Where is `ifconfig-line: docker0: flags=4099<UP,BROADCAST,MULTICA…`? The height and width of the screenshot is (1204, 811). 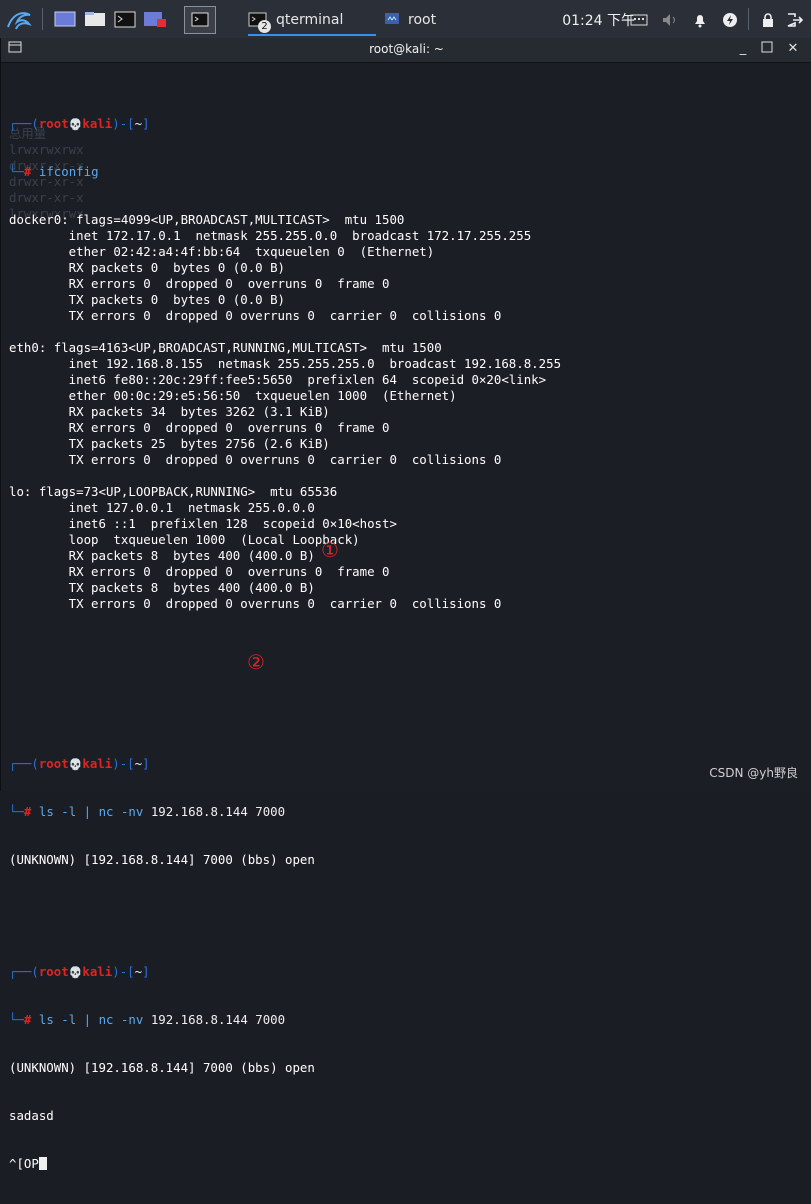
ifconfig-line: docker0: flags=4099<UP,BROADCAST,MULTICA… is located at coordinates (207, 219).